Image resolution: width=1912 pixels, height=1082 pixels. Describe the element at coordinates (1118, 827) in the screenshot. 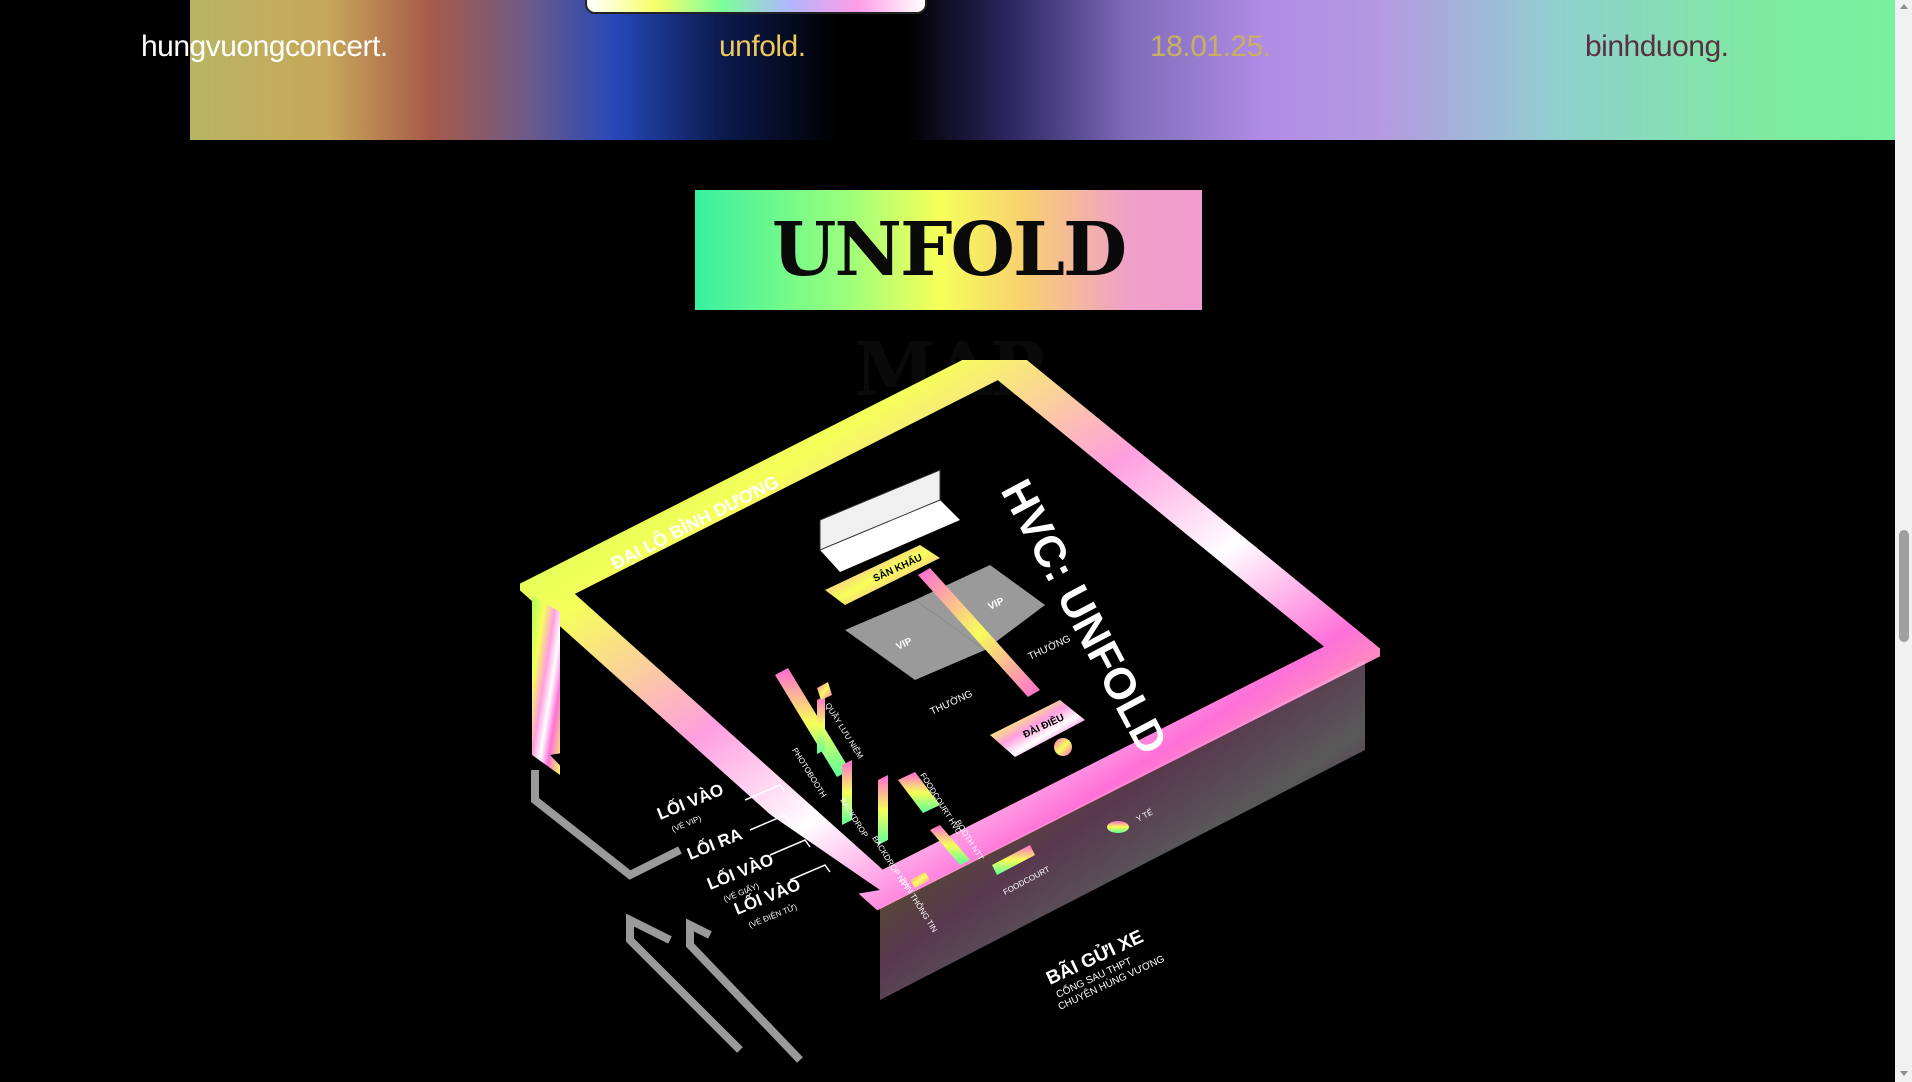

I see `medical-marker` at that location.